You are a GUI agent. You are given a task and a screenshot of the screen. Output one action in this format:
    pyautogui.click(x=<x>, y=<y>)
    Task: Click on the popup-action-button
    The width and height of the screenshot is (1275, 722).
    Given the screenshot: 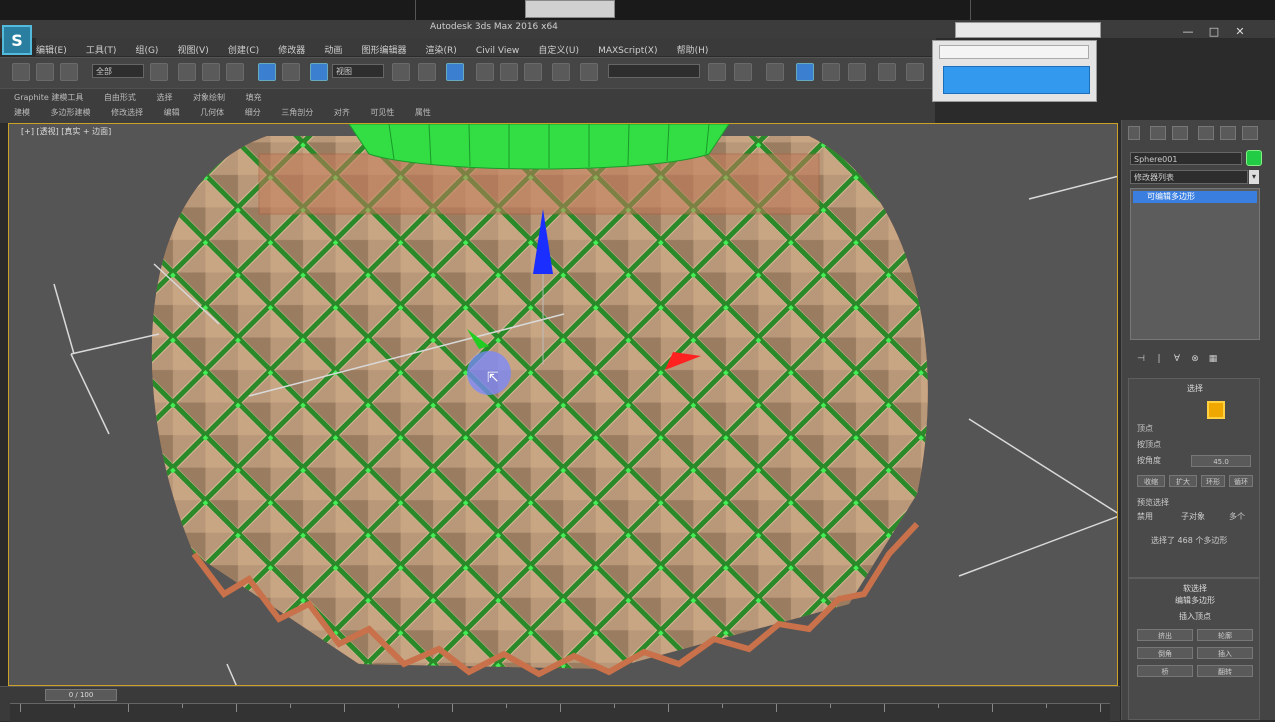 What is the action you would take?
    pyautogui.click(x=1016, y=80)
    